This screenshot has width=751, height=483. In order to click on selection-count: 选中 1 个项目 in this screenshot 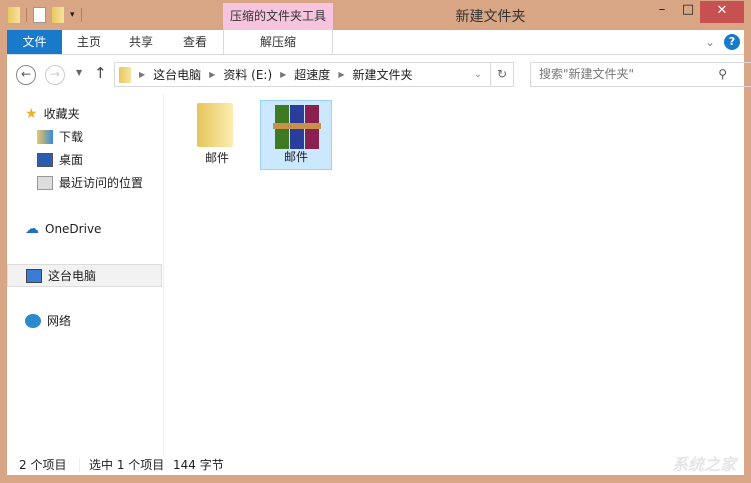, I will do `click(127, 465)`.